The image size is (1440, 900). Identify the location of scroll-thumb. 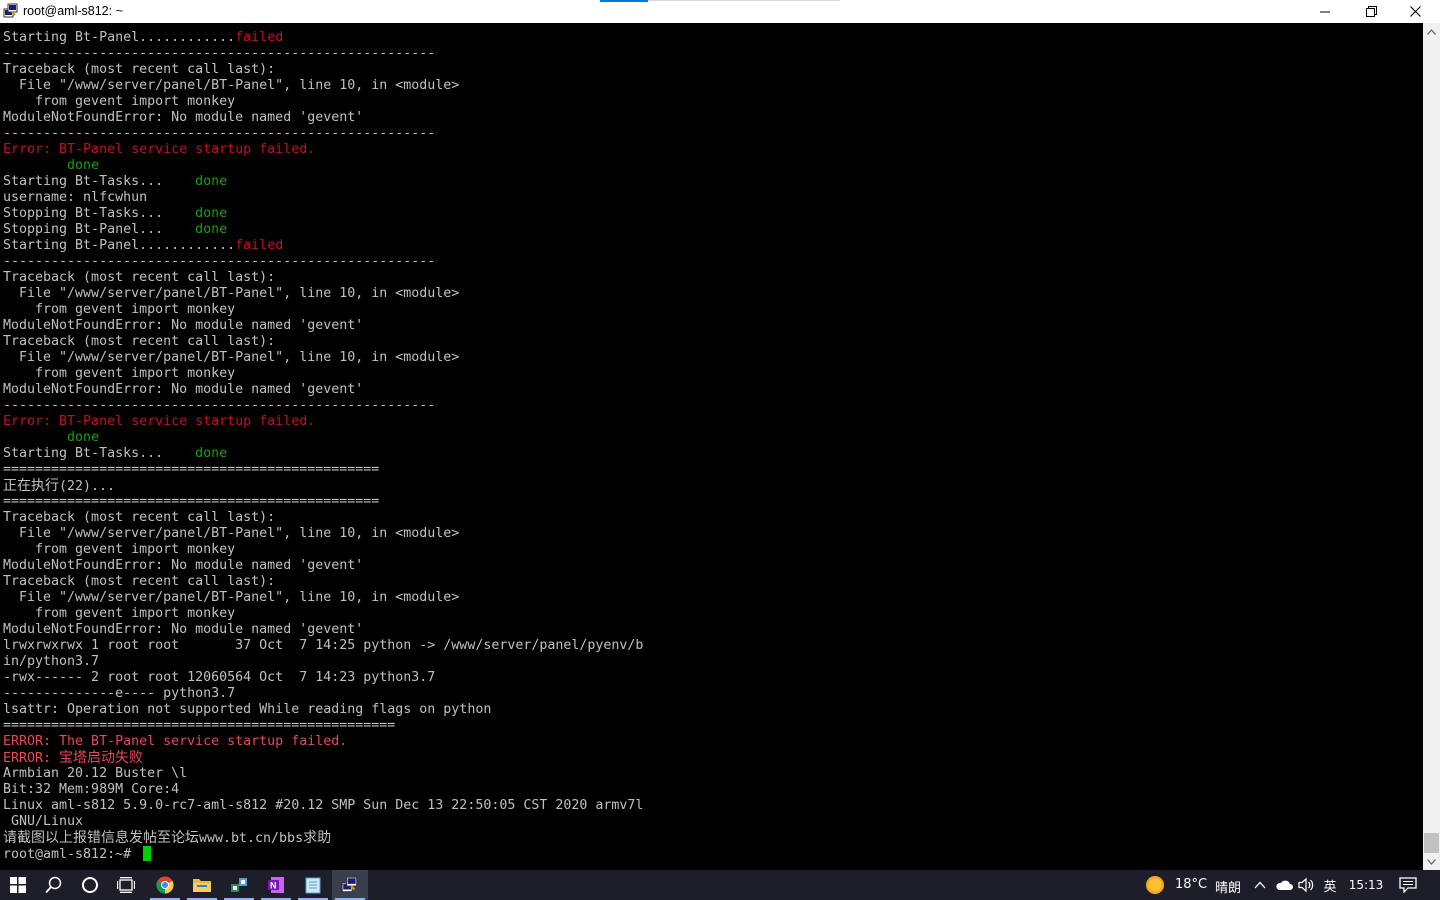
(1431, 843).